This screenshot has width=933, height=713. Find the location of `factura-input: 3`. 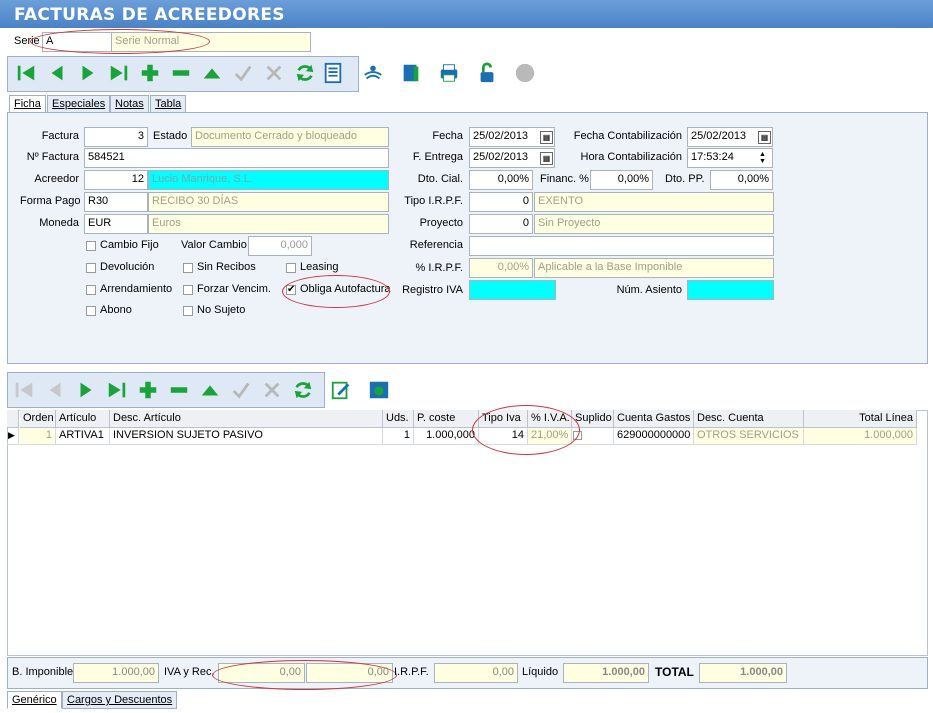

factura-input: 3 is located at coordinates (116, 137).